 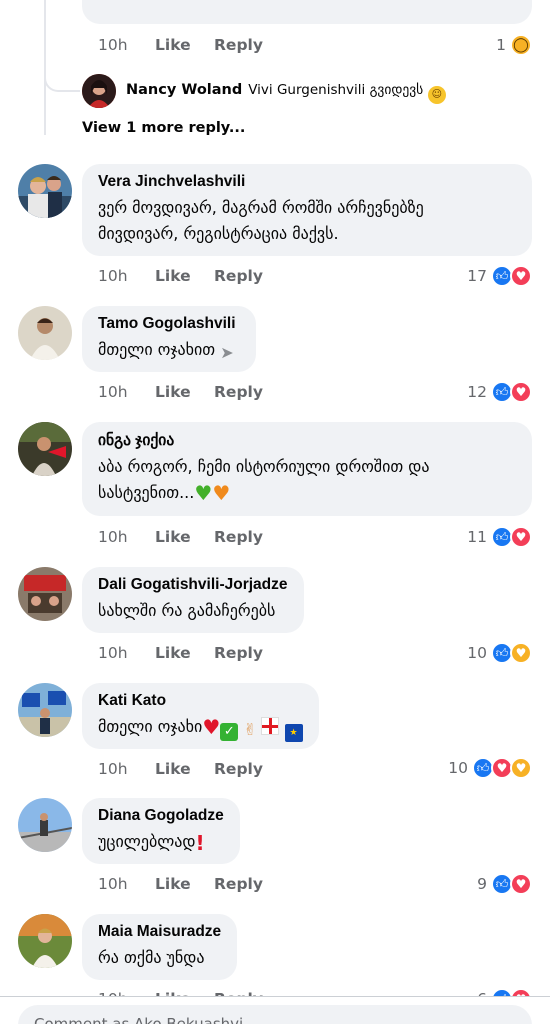 I want to click on orange-heart-emoji-icon, so click(x=221, y=493).